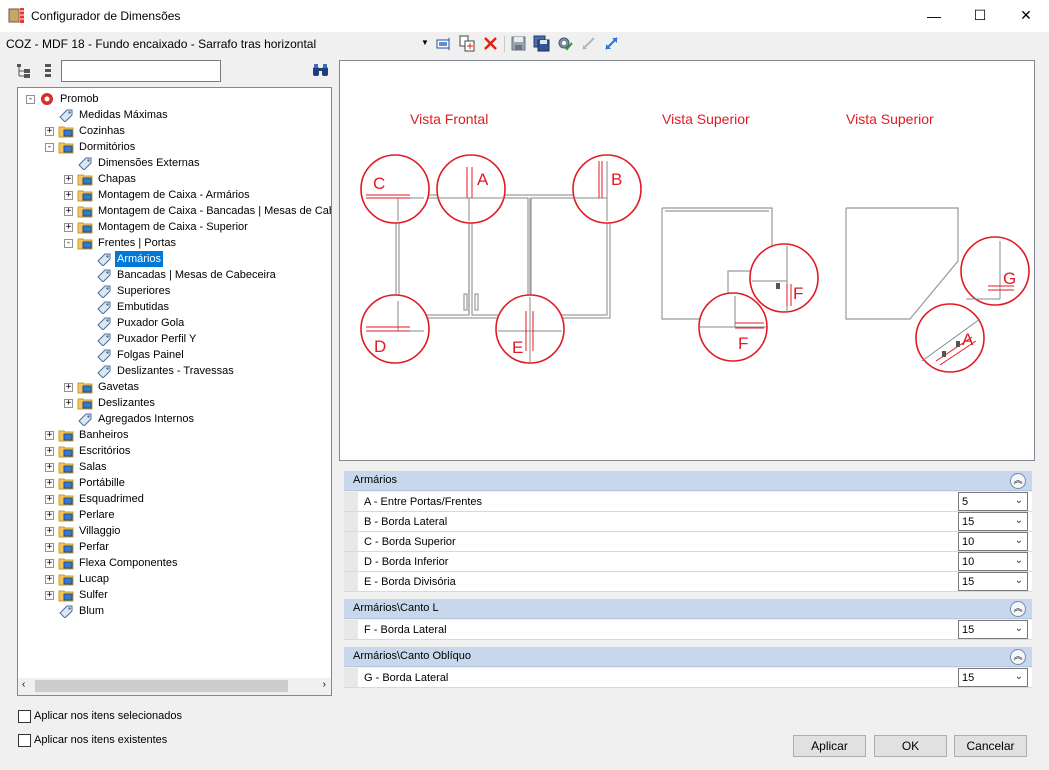 The width and height of the screenshot is (1049, 770). I want to click on property-group-header: Armários ︽, so click(688, 481).